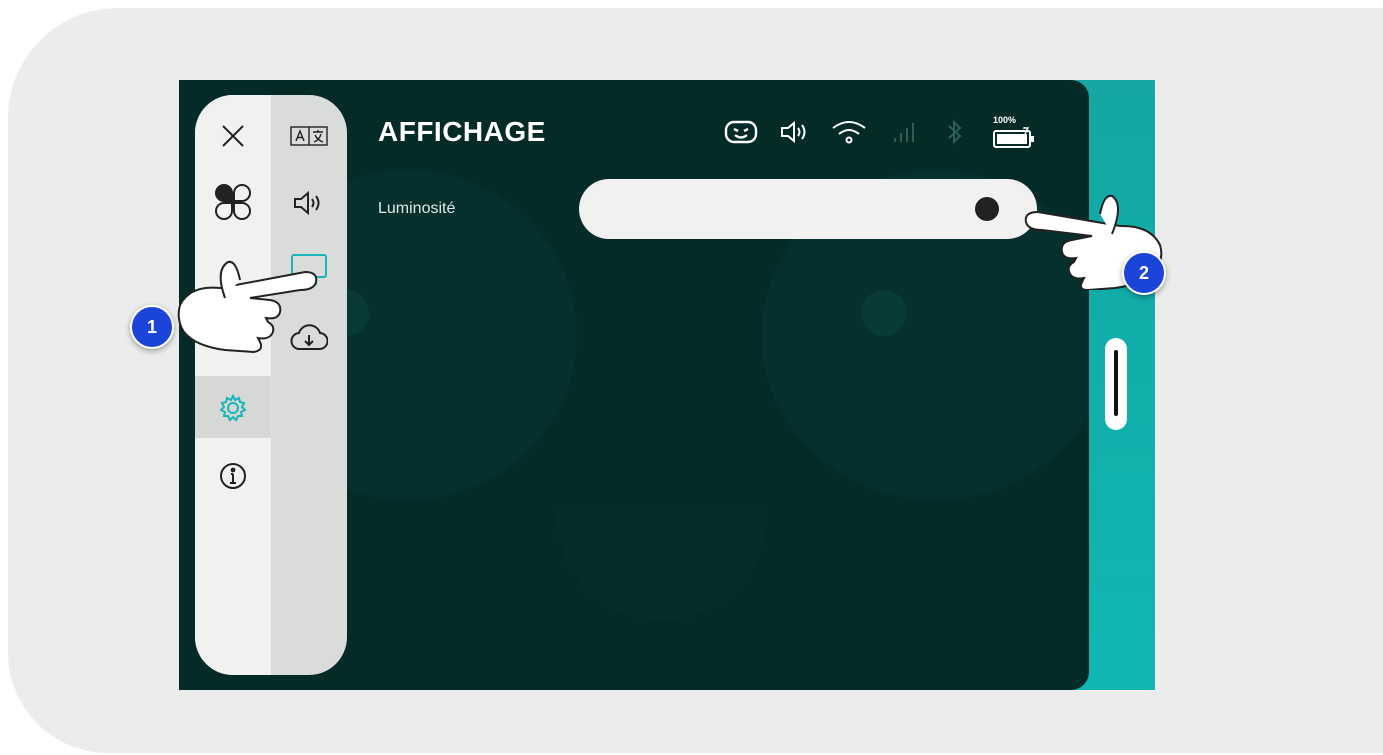 Image resolution: width=1383 pixels, height=755 pixels. I want to click on settings-icon, so click(233, 408).